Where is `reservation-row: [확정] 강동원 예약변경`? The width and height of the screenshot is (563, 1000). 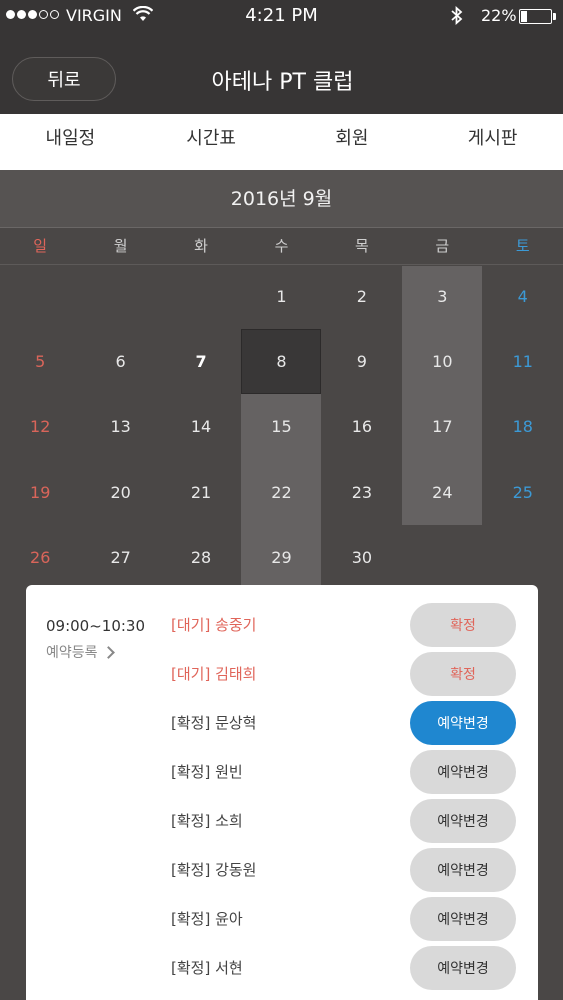 reservation-row: [확정] 강동원 예약변경 is located at coordinates (343, 870).